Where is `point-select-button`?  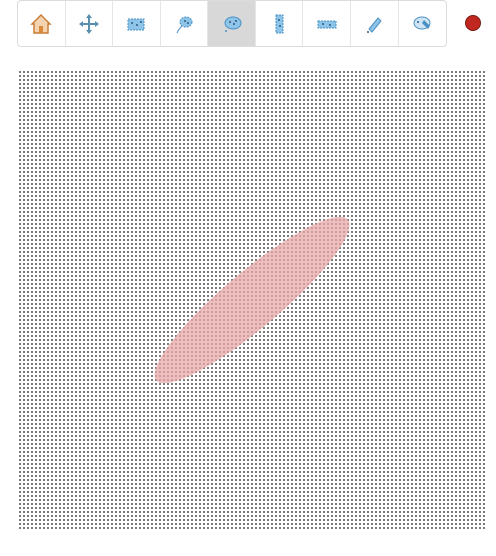
point-select-button is located at coordinates (375, 23).